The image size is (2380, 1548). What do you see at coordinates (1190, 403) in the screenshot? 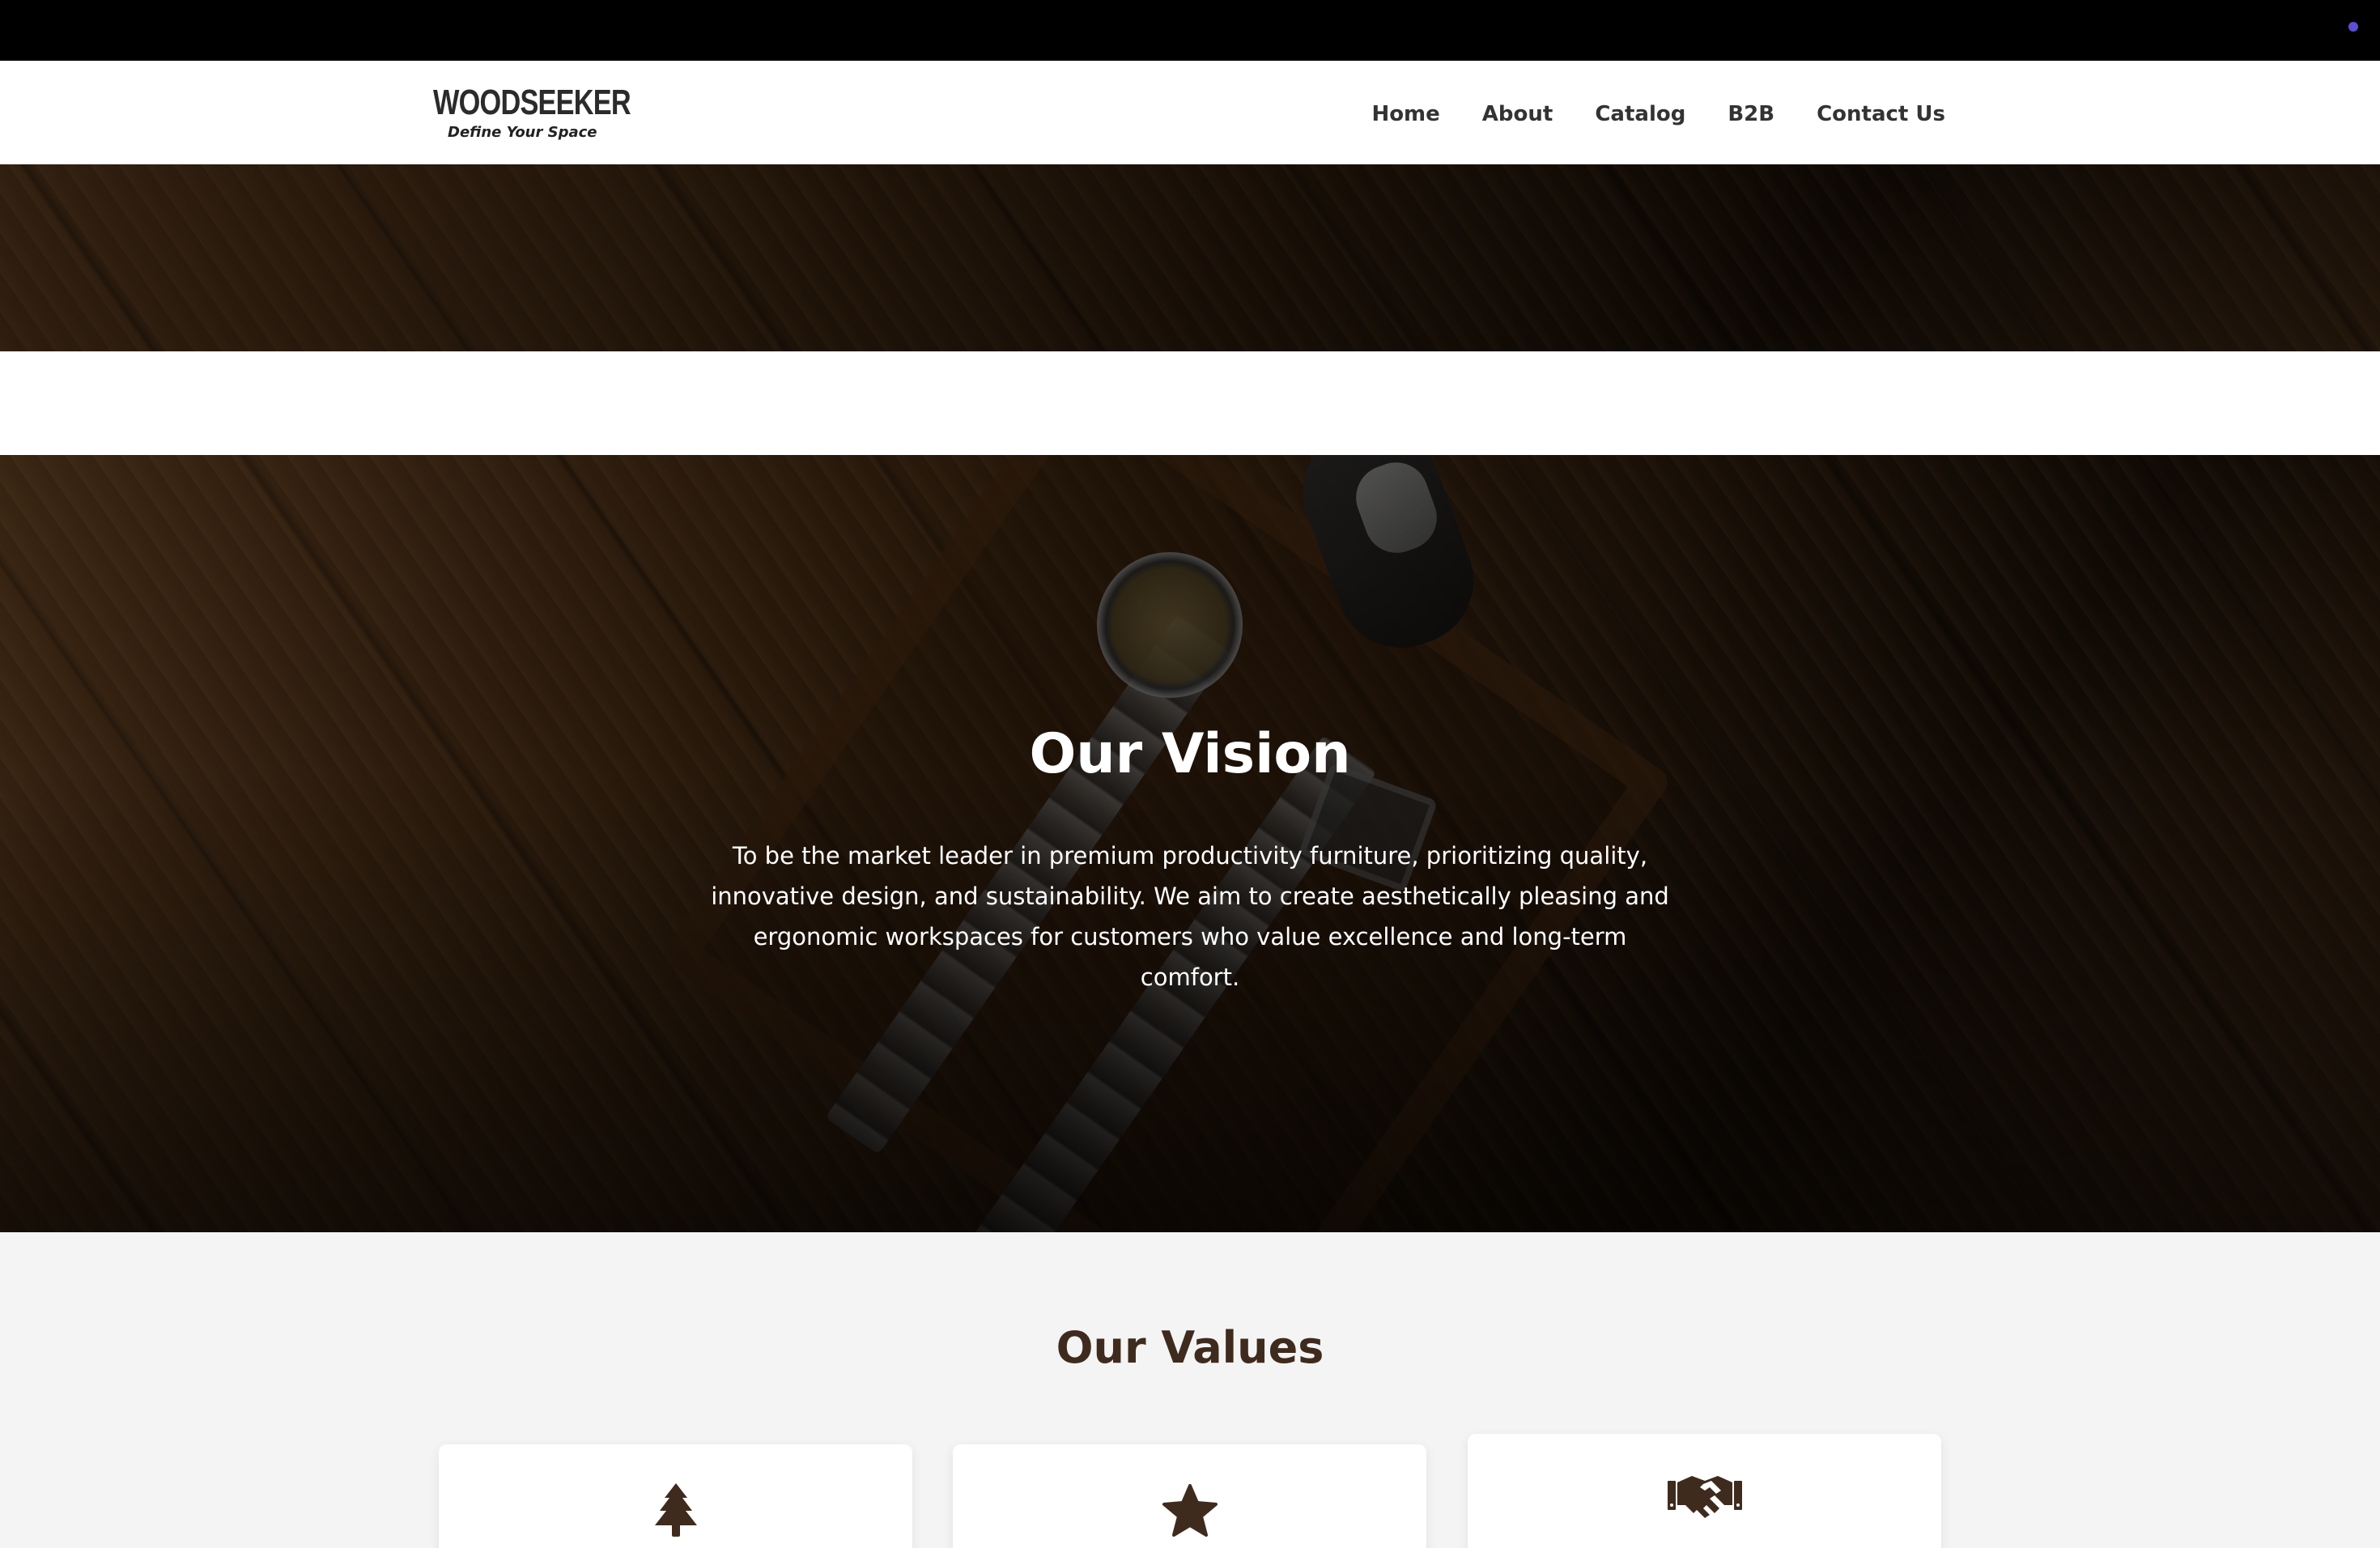
I see `spacer-band` at bounding box center [1190, 403].